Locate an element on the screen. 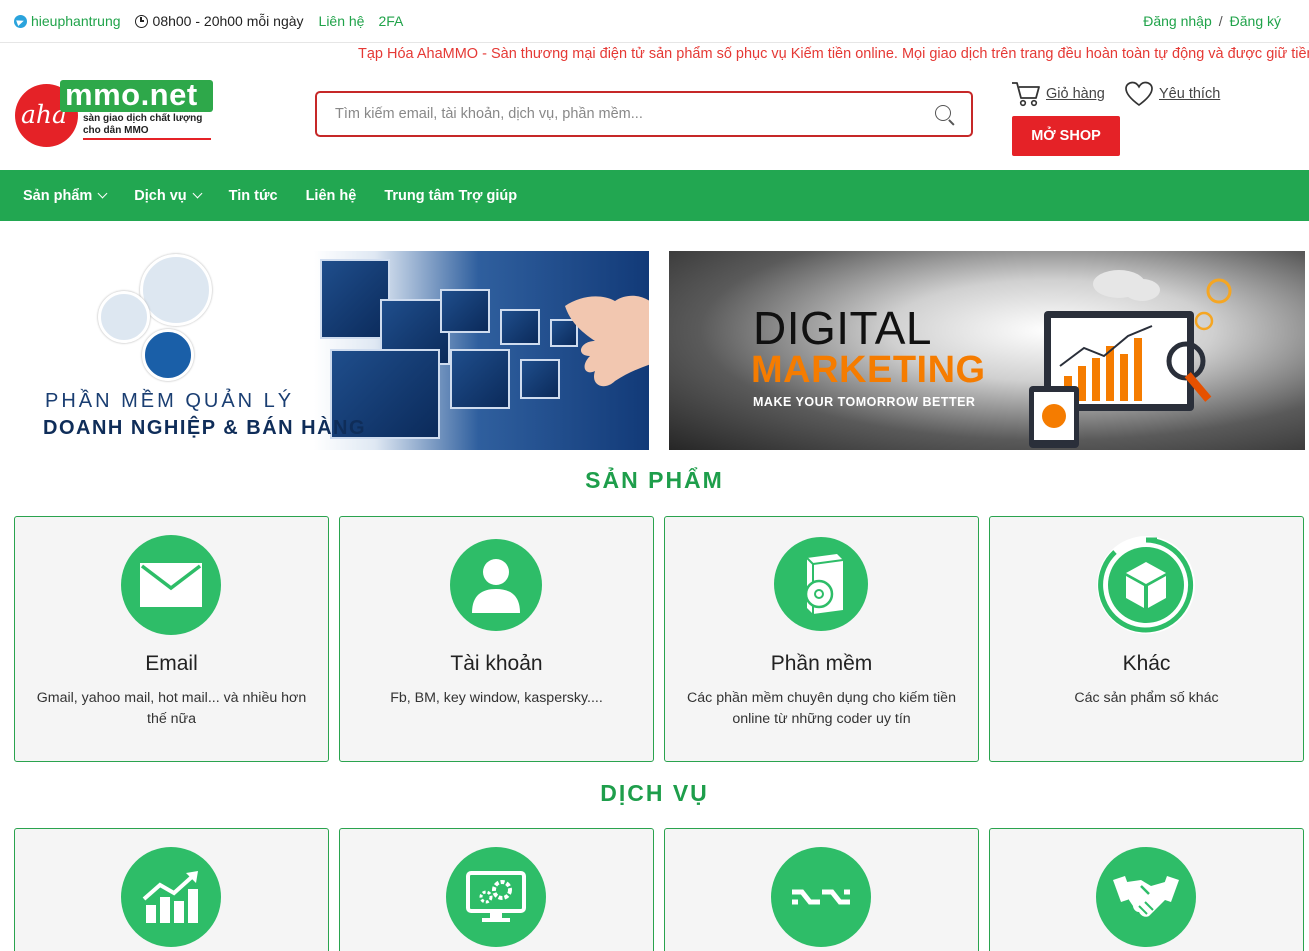  monitor-gear-icon is located at coordinates (496, 896).